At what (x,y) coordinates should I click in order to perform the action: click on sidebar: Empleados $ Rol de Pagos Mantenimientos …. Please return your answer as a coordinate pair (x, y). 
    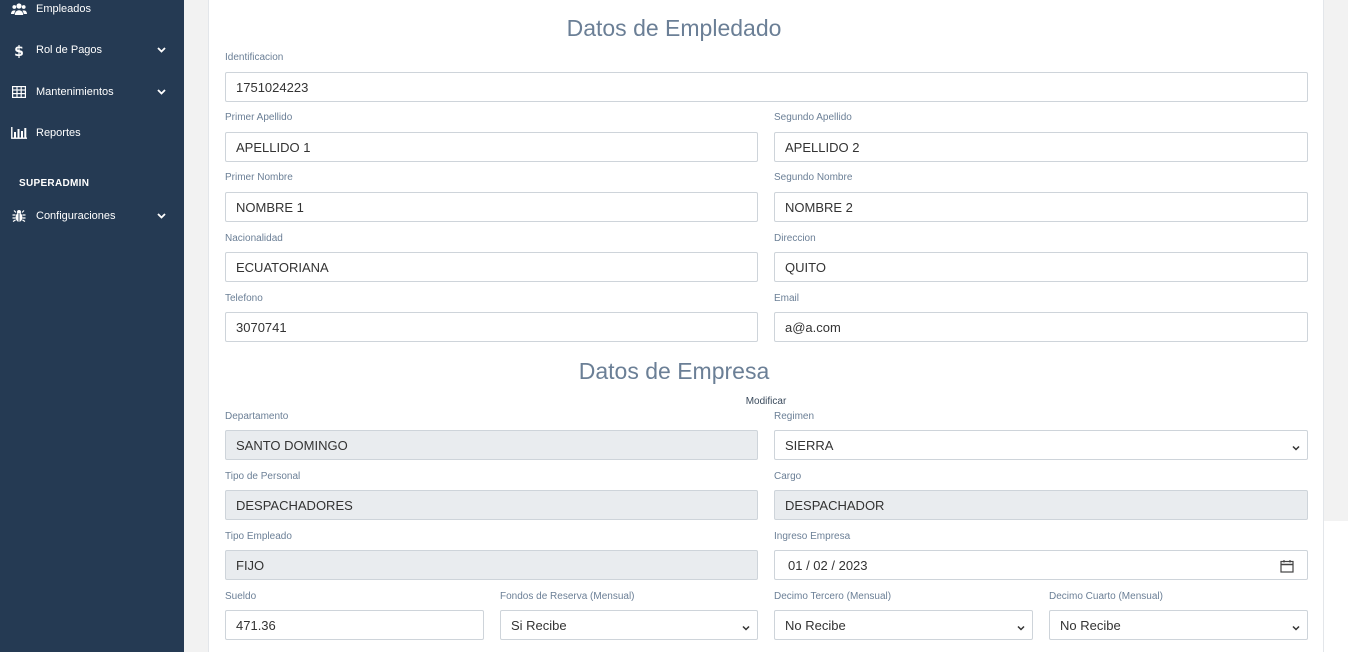
    Looking at the image, I should click on (92, 326).